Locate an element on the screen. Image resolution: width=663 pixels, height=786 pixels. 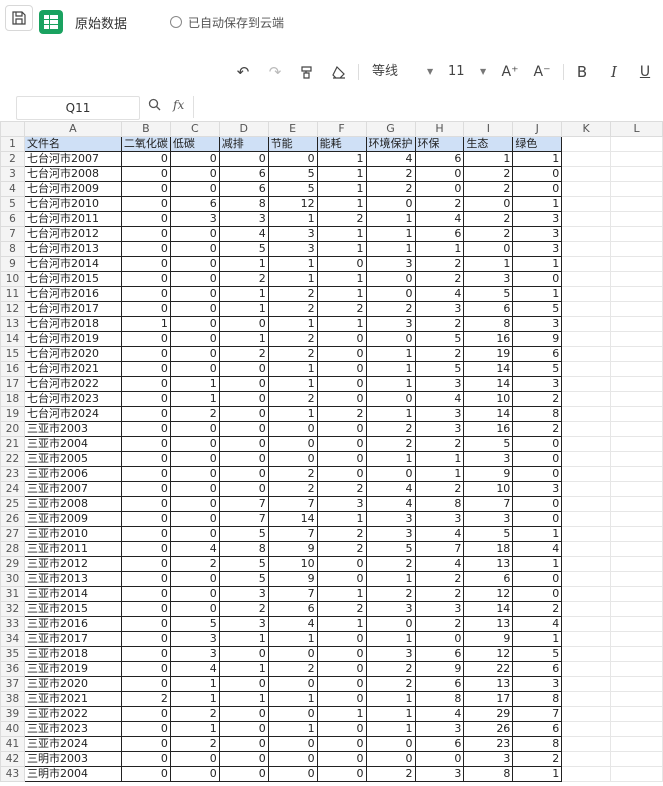
redo-icon: ↷ is located at coordinates (275, 72).